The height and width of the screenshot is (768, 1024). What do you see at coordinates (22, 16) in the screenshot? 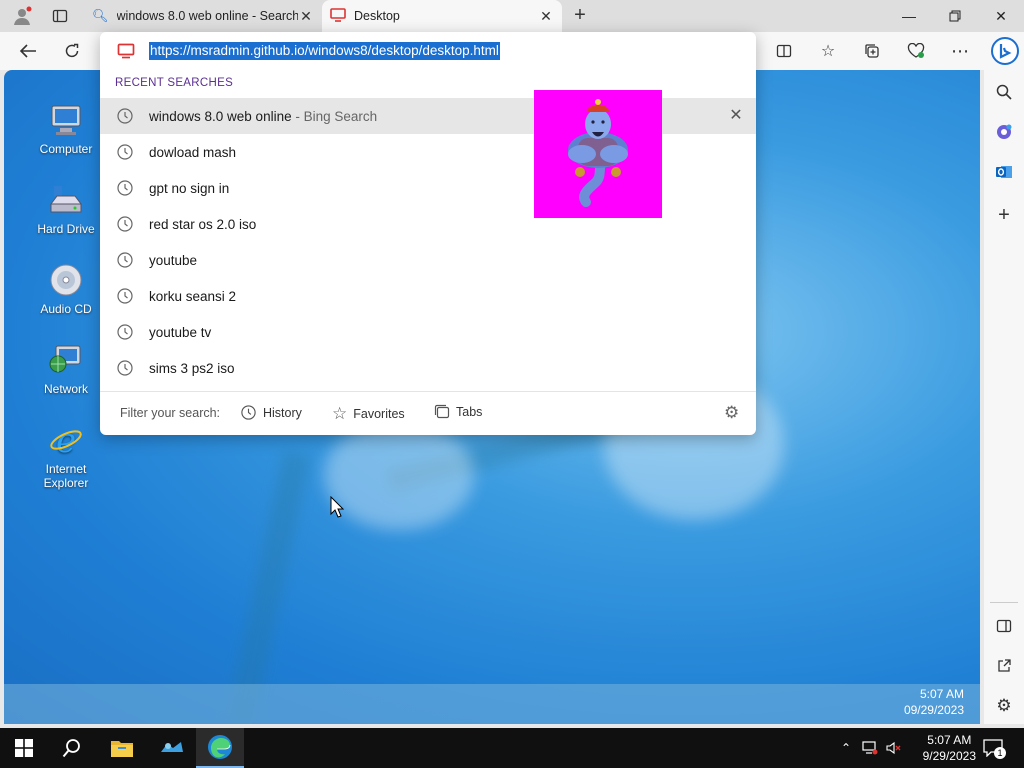
I see `profile-avatar-icon` at bounding box center [22, 16].